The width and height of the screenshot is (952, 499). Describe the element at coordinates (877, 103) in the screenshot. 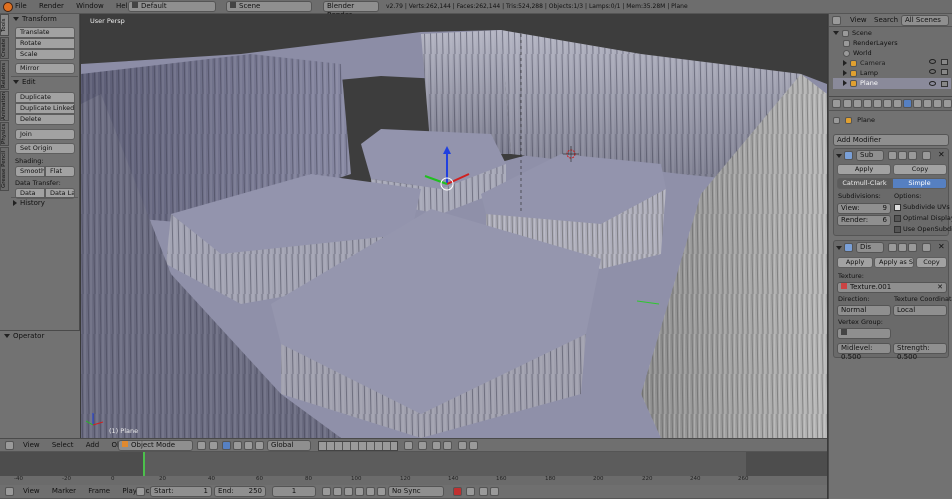

I see `world-tab-icon` at that location.